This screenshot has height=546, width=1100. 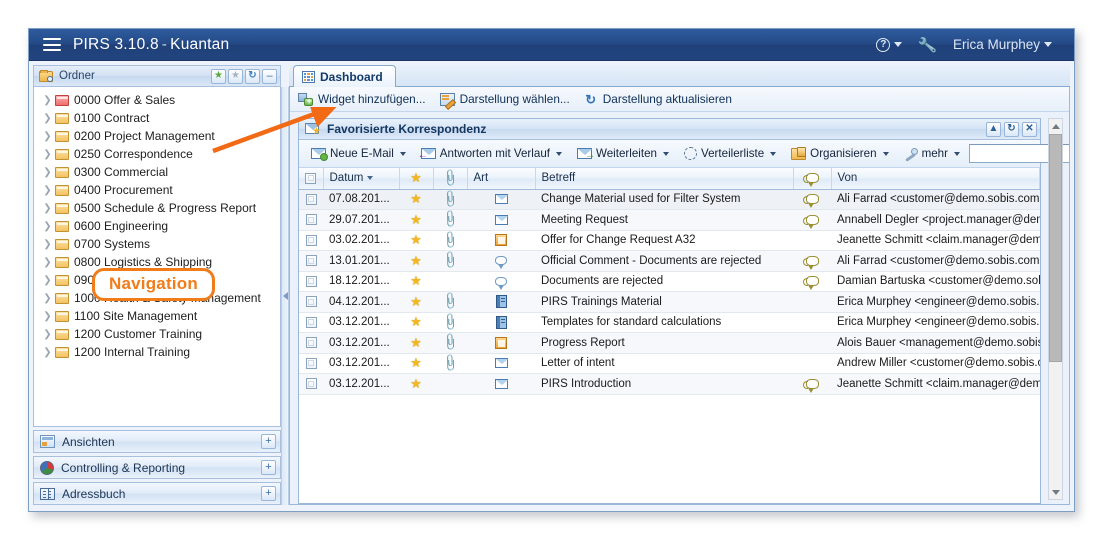 What do you see at coordinates (157, 441) in the screenshot?
I see `sidebar-section-ansichten: Ansichten +` at bounding box center [157, 441].